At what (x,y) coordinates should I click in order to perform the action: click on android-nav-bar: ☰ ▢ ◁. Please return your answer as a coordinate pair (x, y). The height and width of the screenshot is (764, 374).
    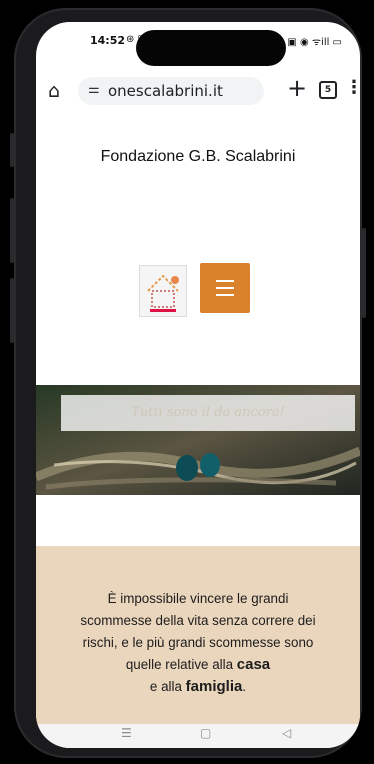
    Looking at the image, I should click on (198, 736).